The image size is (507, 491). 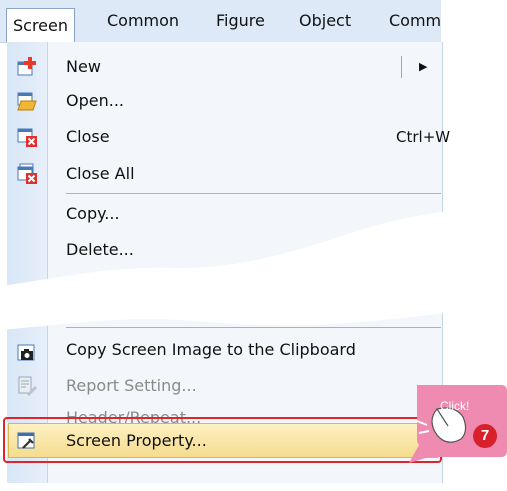 What do you see at coordinates (458, 424) in the screenshot?
I see `click-callout` at bounding box center [458, 424].